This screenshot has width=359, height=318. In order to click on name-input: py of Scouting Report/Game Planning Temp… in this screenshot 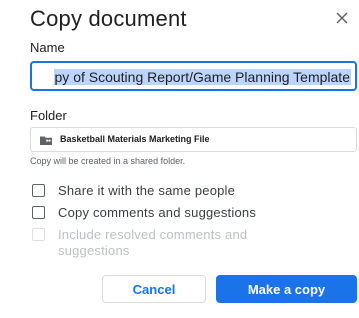, I will do `click(193, 76)`.